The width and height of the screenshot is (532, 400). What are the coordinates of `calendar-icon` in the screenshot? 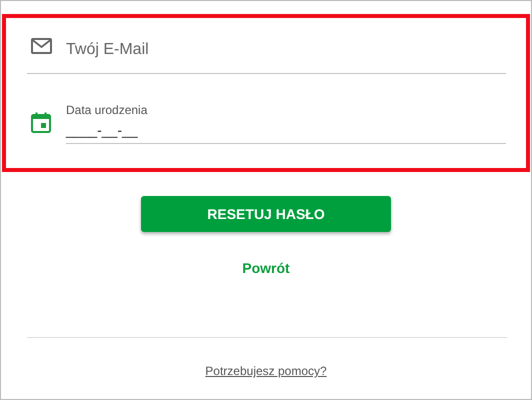 It's located at (41, 122).